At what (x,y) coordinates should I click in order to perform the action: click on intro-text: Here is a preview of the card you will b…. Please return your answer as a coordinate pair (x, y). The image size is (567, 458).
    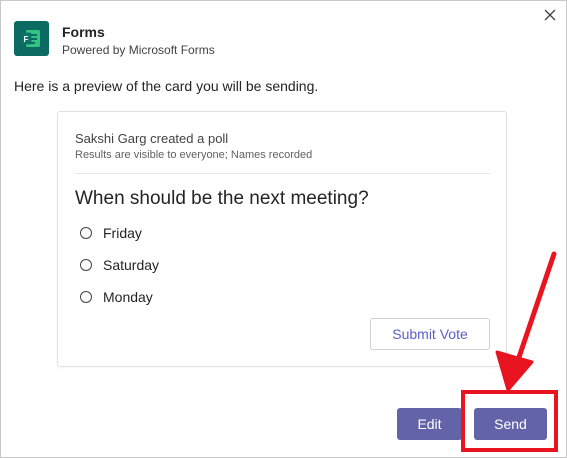
    Looking at the image, I should click on (166, 86).